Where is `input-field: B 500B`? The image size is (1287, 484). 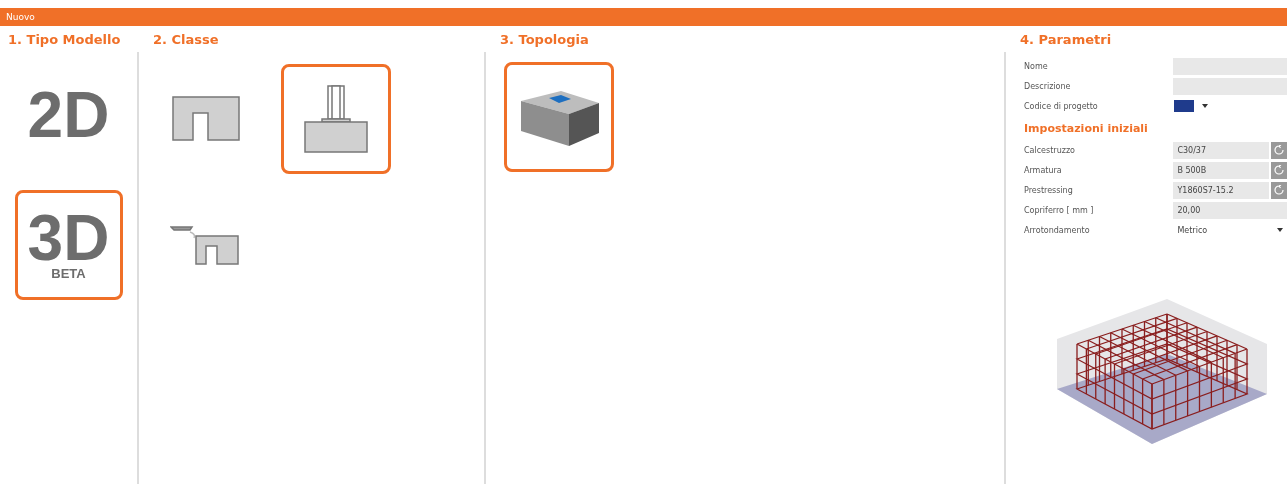 input-field: B 500B is located at coordinates (1221, 170).